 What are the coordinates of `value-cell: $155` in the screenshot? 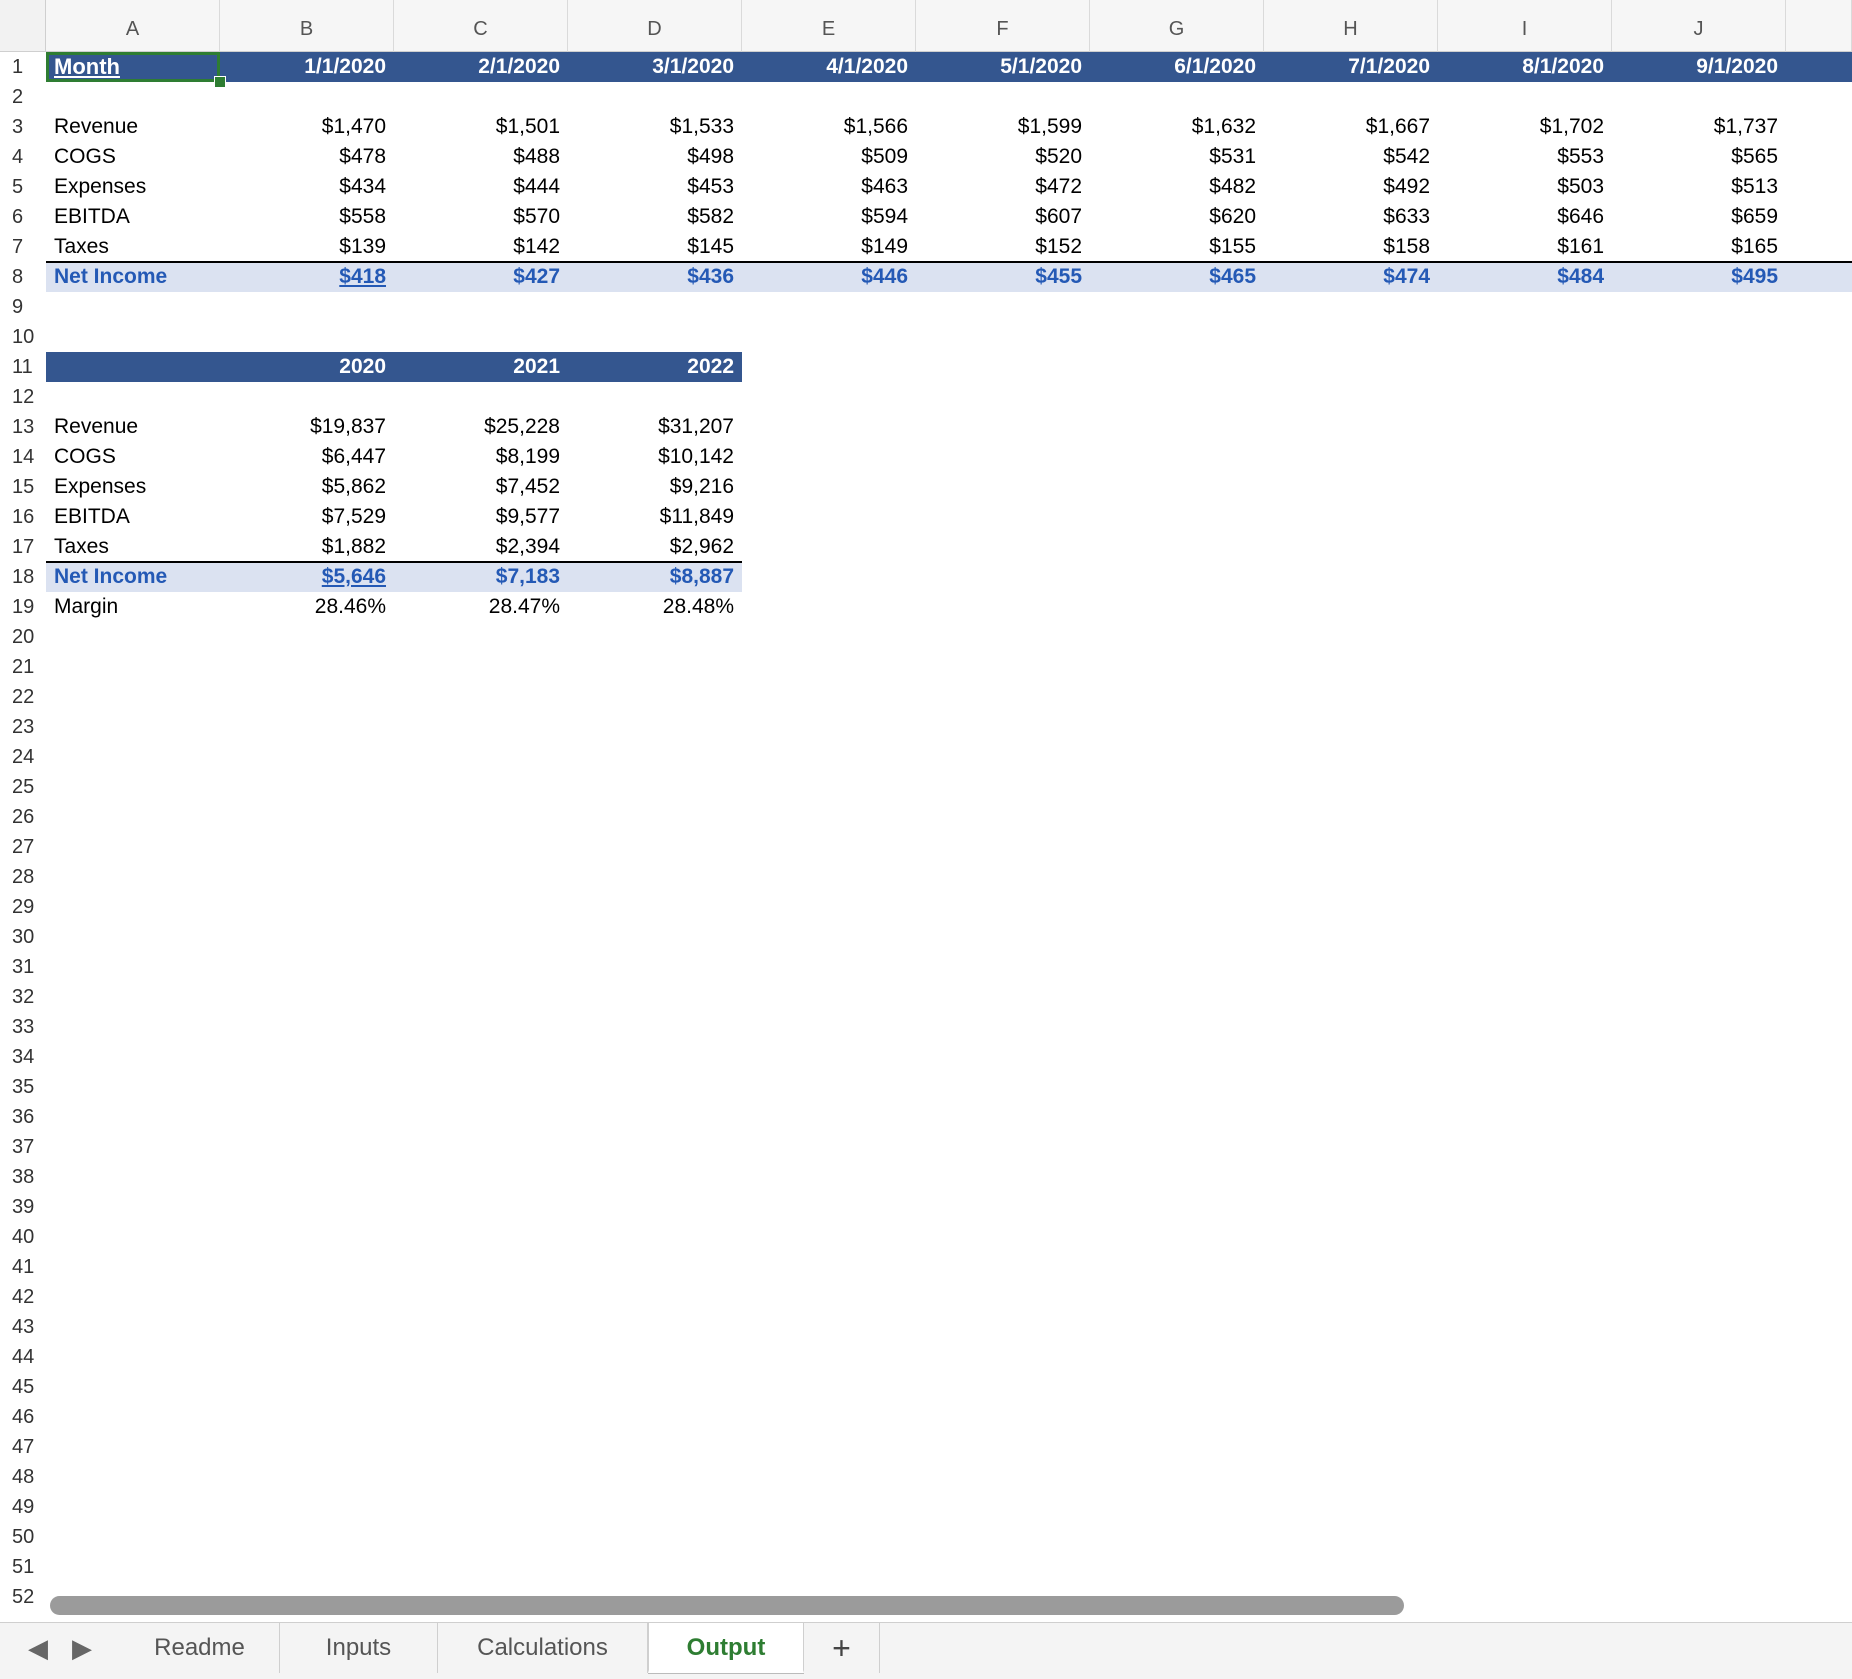 It's located at (1177, 247).